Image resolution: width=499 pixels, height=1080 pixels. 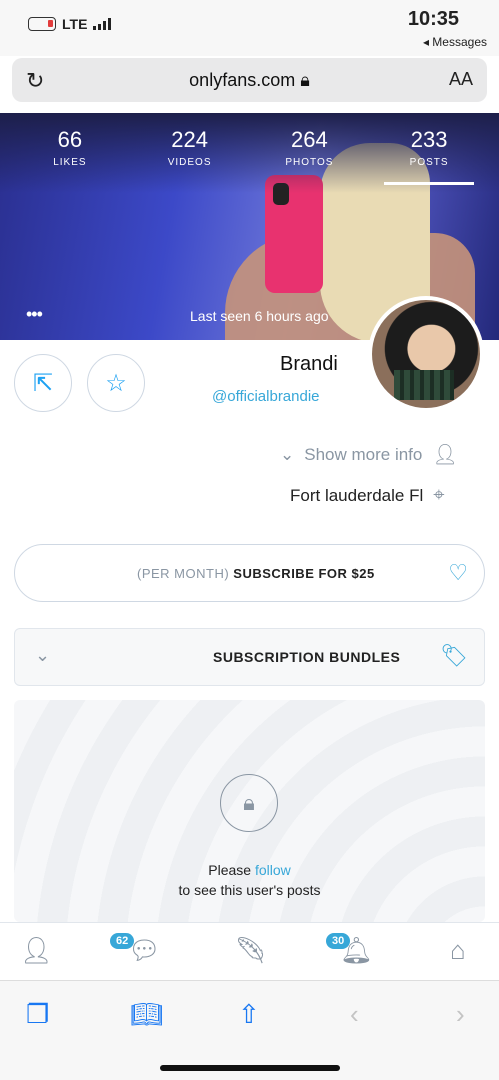 What do you see at coordinates (70, 162) in the screenshot?
I see `likes-label: LIKES` at bounding box center [70, 162].